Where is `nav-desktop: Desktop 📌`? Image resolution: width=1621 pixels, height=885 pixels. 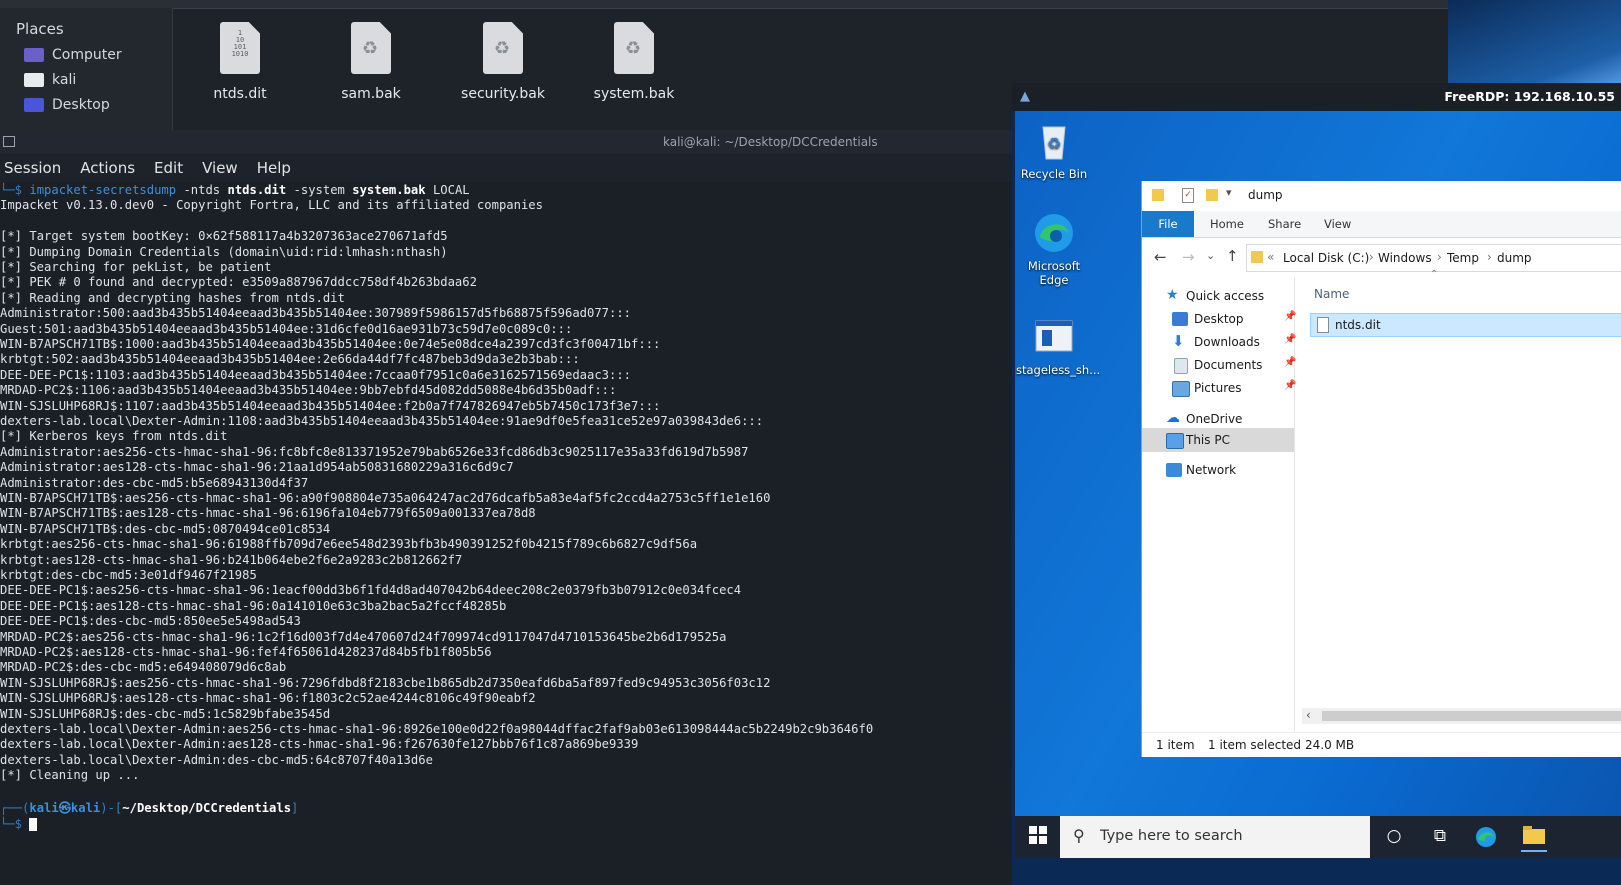
nav-desktop: Desktop 📌 is located at coordinates (1219, 319).